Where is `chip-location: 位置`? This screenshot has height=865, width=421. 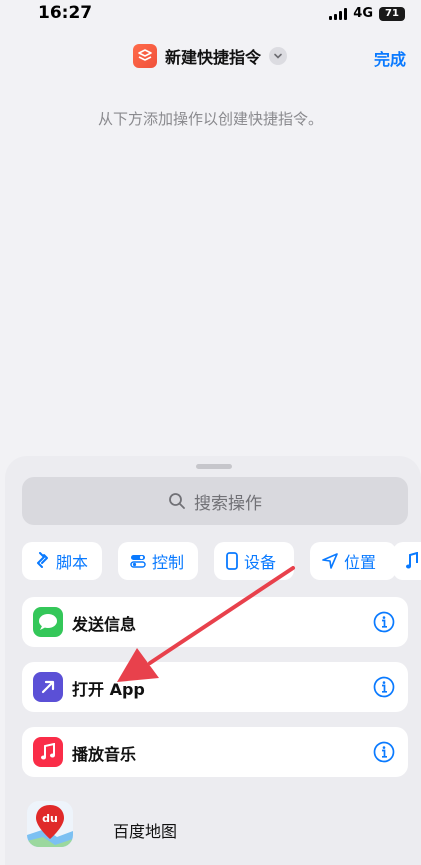
chip-location: 位置 is located at coordinates (353, 561).